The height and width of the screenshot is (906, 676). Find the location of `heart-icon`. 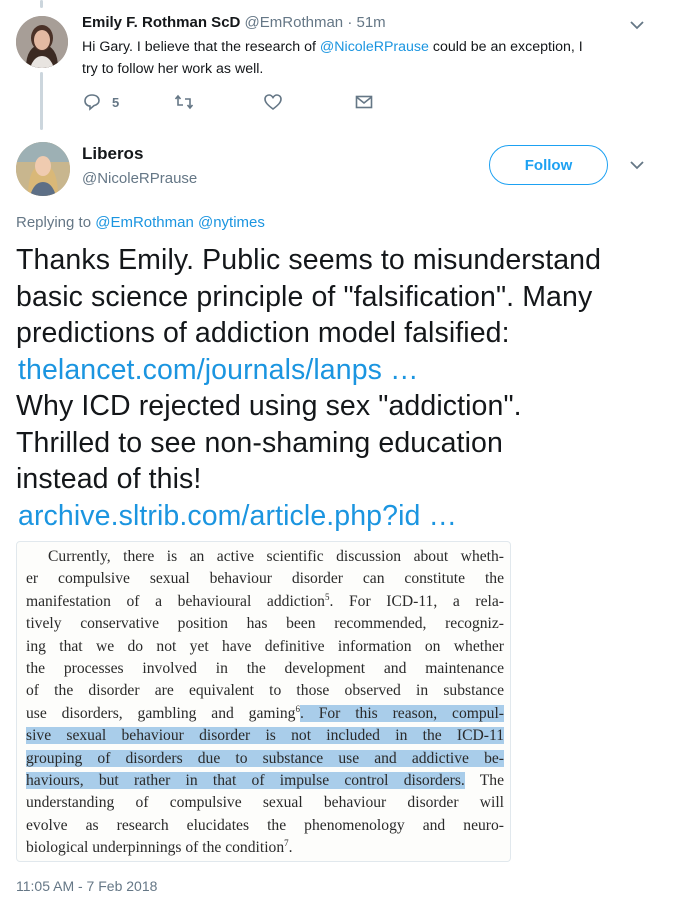

heart-icon is located at coordinates (273, 102).